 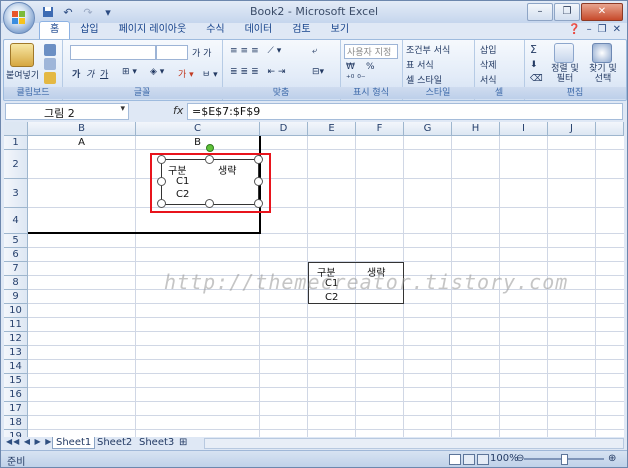 What do you see at coordinates (16, 269) in the screenshot?
I see `row-header-7: 7` at bounding box center [16, 269].